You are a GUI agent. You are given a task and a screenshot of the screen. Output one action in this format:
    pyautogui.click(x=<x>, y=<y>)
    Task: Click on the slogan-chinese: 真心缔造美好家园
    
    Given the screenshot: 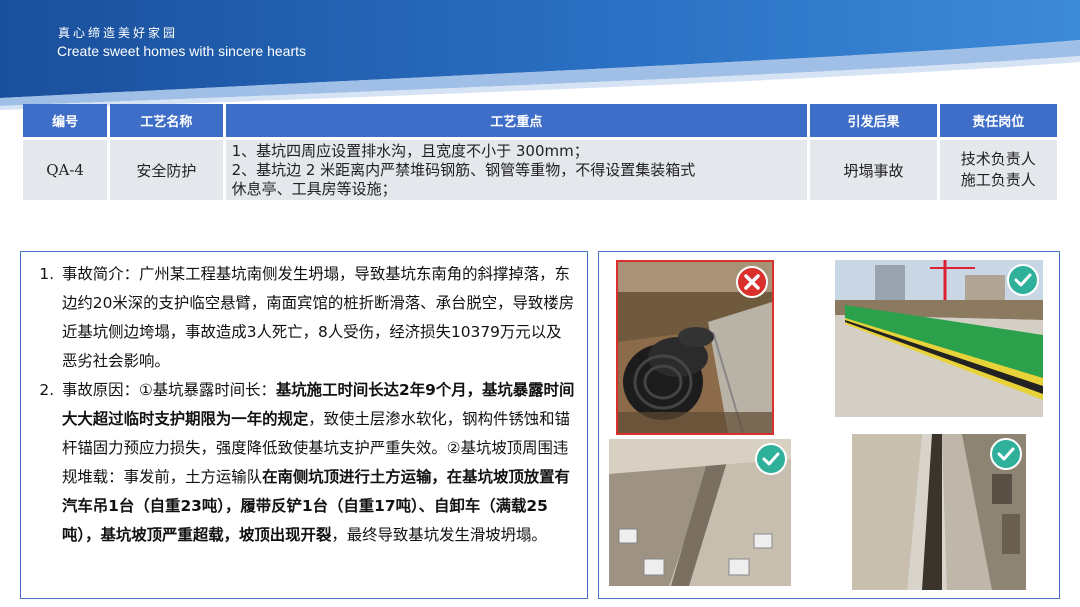 What is the action you would take?
    pyautogui.click(x=118, y=33)
    